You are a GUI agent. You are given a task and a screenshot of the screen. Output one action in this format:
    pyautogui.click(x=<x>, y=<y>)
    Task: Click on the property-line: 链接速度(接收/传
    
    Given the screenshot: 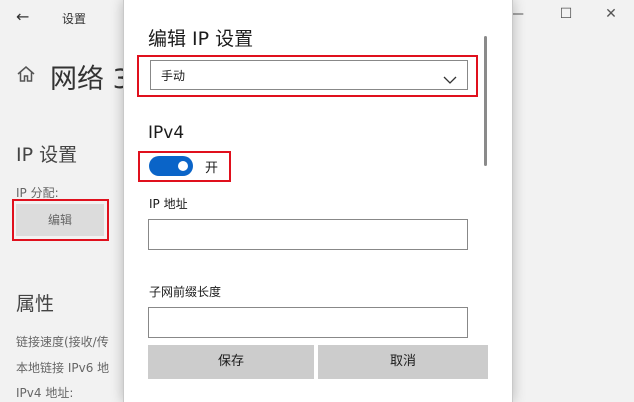 What is the action you would take?
    pyautogui.click(x=62, y=342)
    